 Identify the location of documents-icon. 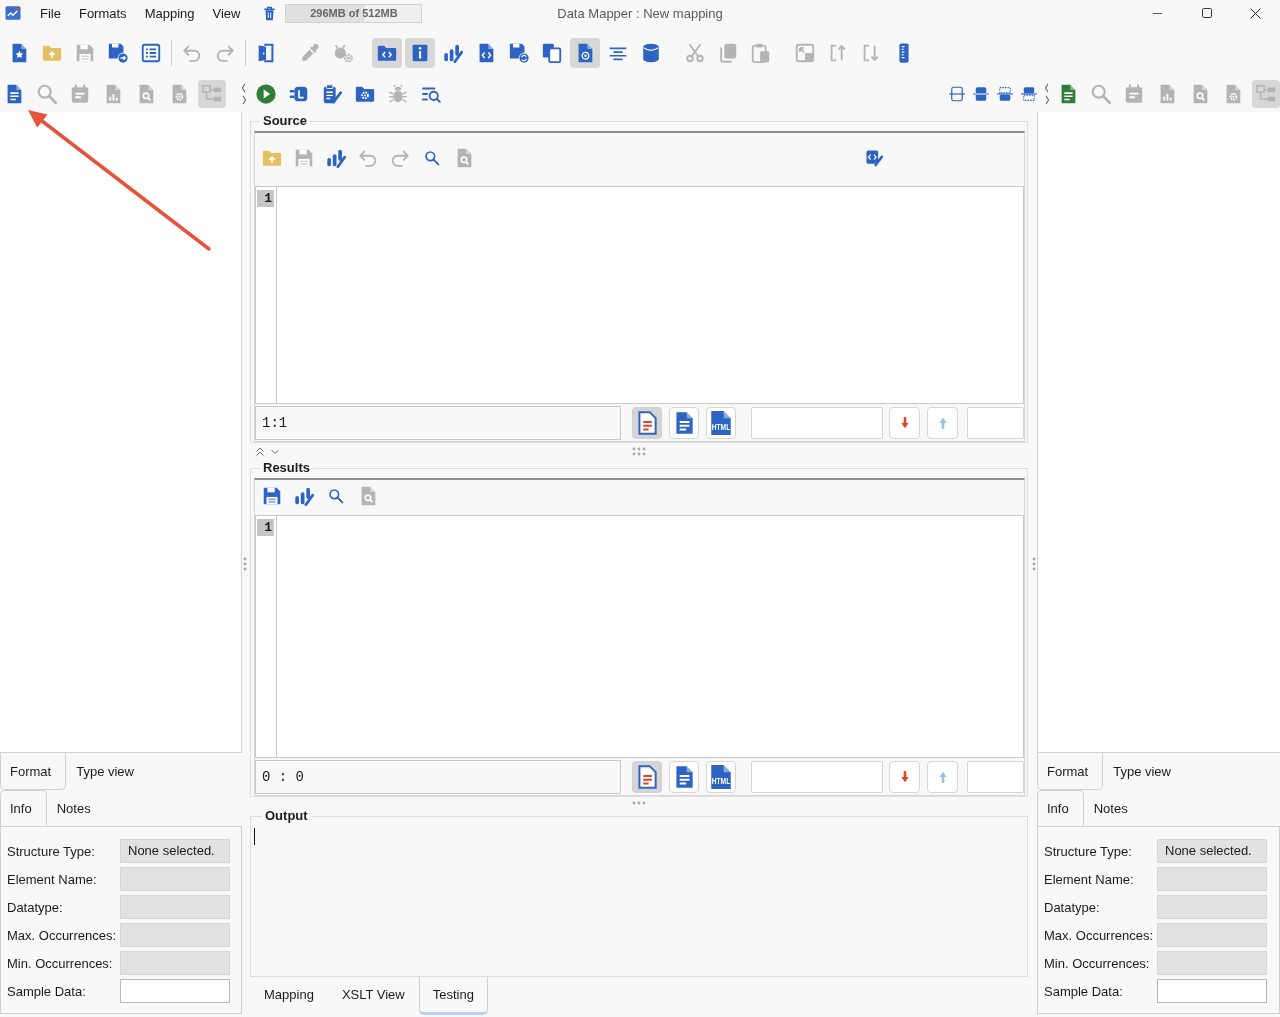
(552, 53).